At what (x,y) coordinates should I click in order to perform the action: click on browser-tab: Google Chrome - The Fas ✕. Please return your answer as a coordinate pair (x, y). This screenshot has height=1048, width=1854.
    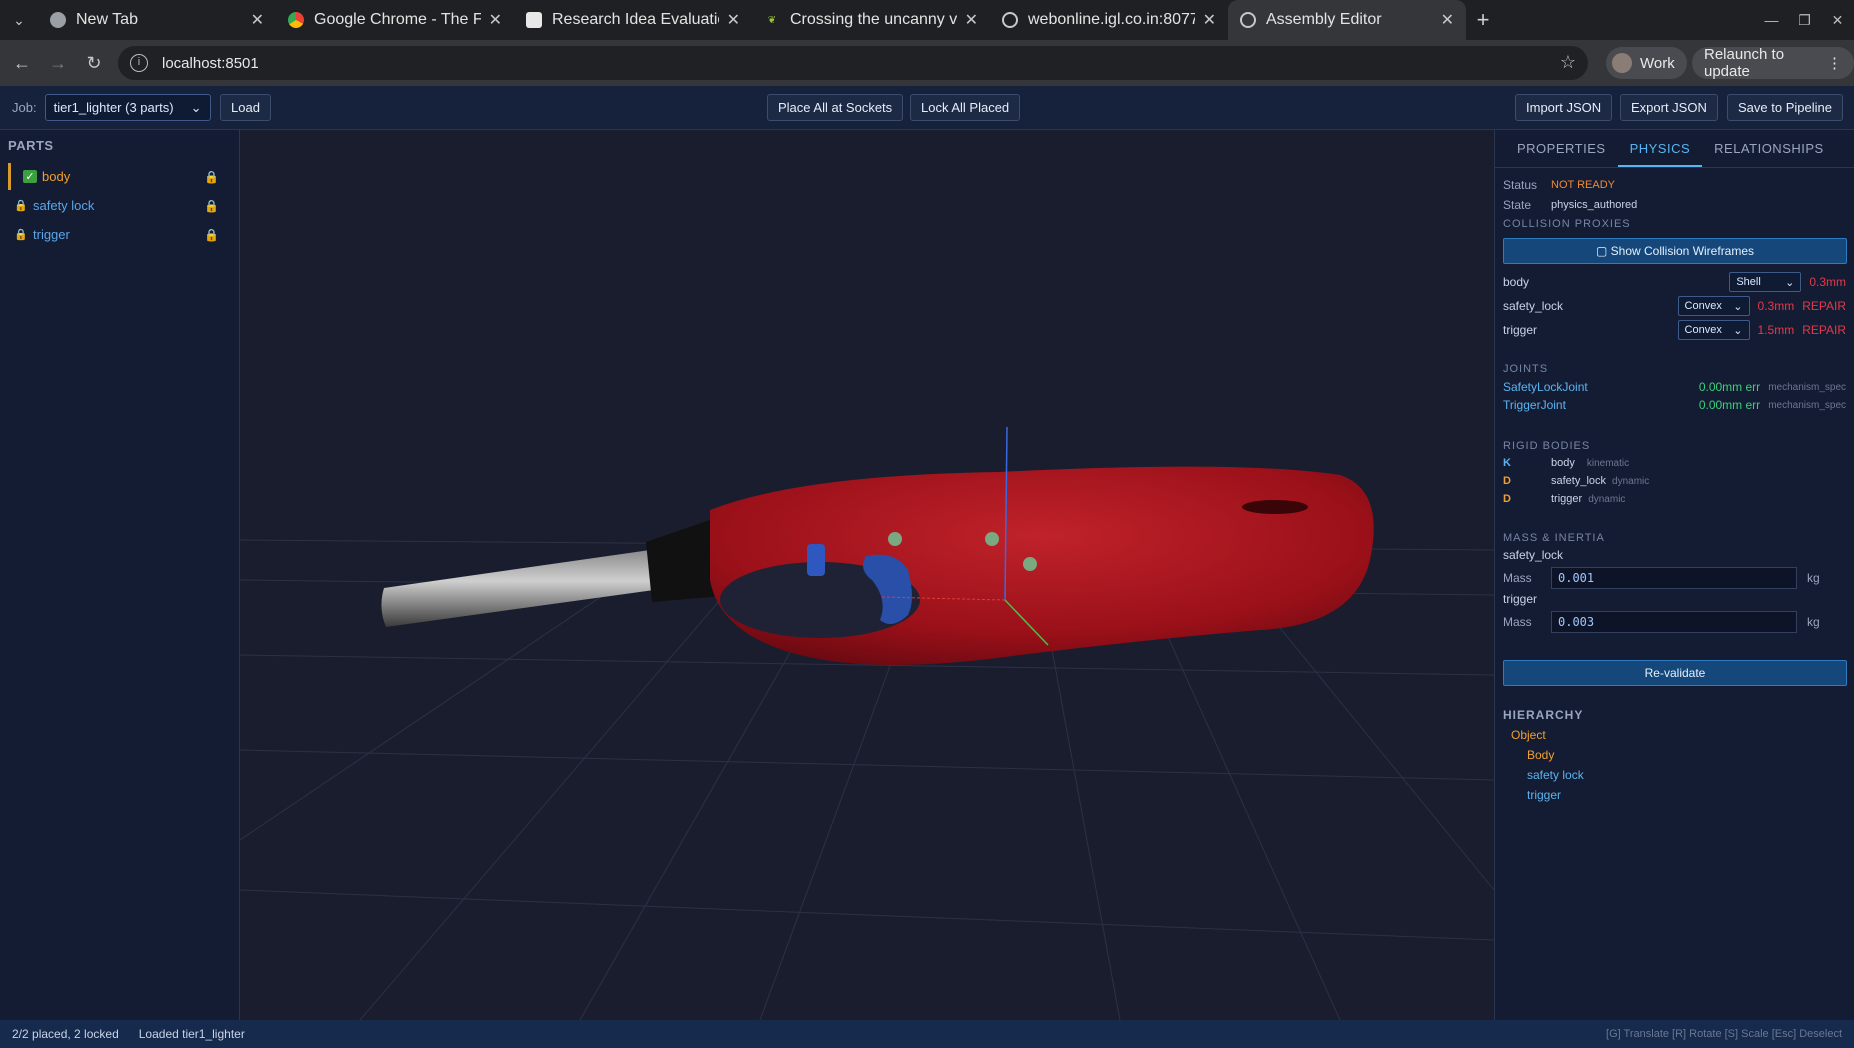
    Looking at the image, I should click on (395, 20).